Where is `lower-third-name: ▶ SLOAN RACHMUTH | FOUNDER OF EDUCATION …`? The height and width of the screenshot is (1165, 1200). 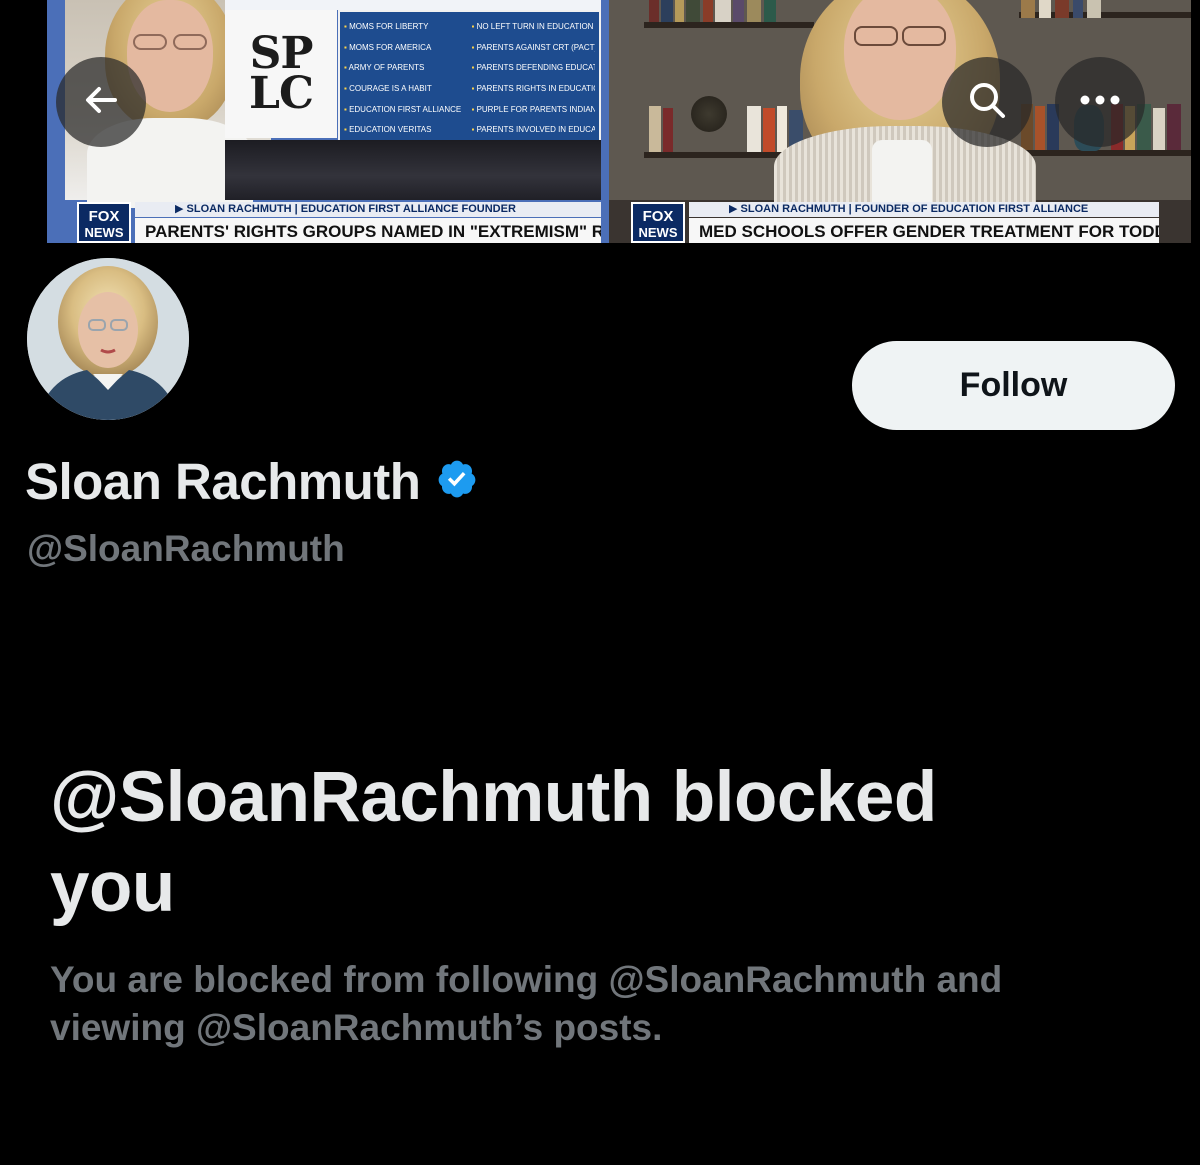
lower-third-name: ▶ SLOAN RACHMUTH | FOUNDER OF EDUCATION … is located at coordinates (924, 209).